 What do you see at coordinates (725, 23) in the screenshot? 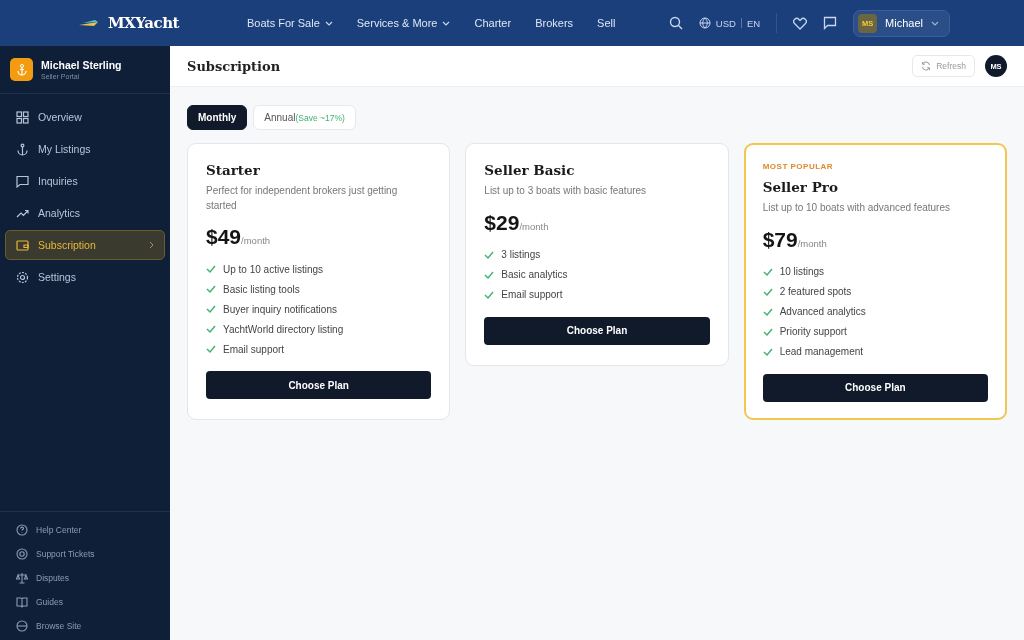
I see `currency-selector: USD` at bounding box center [725, 23].